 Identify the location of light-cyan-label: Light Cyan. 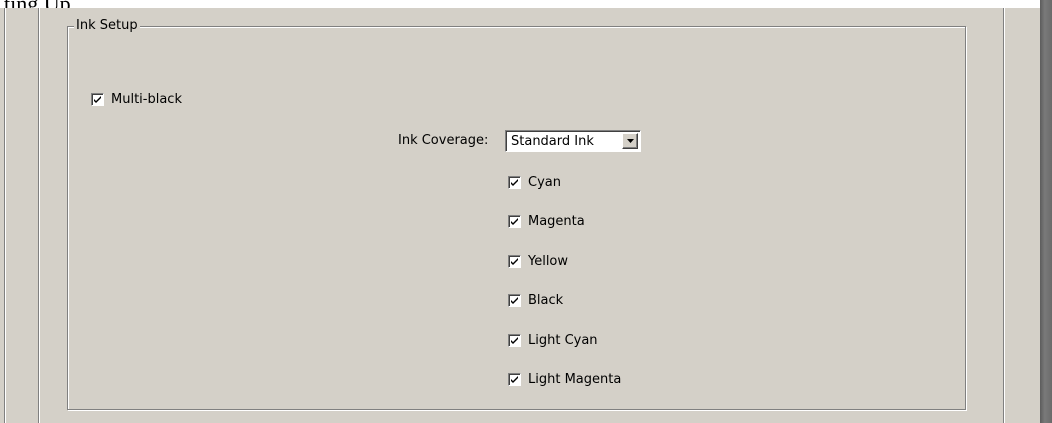
(563, 340).